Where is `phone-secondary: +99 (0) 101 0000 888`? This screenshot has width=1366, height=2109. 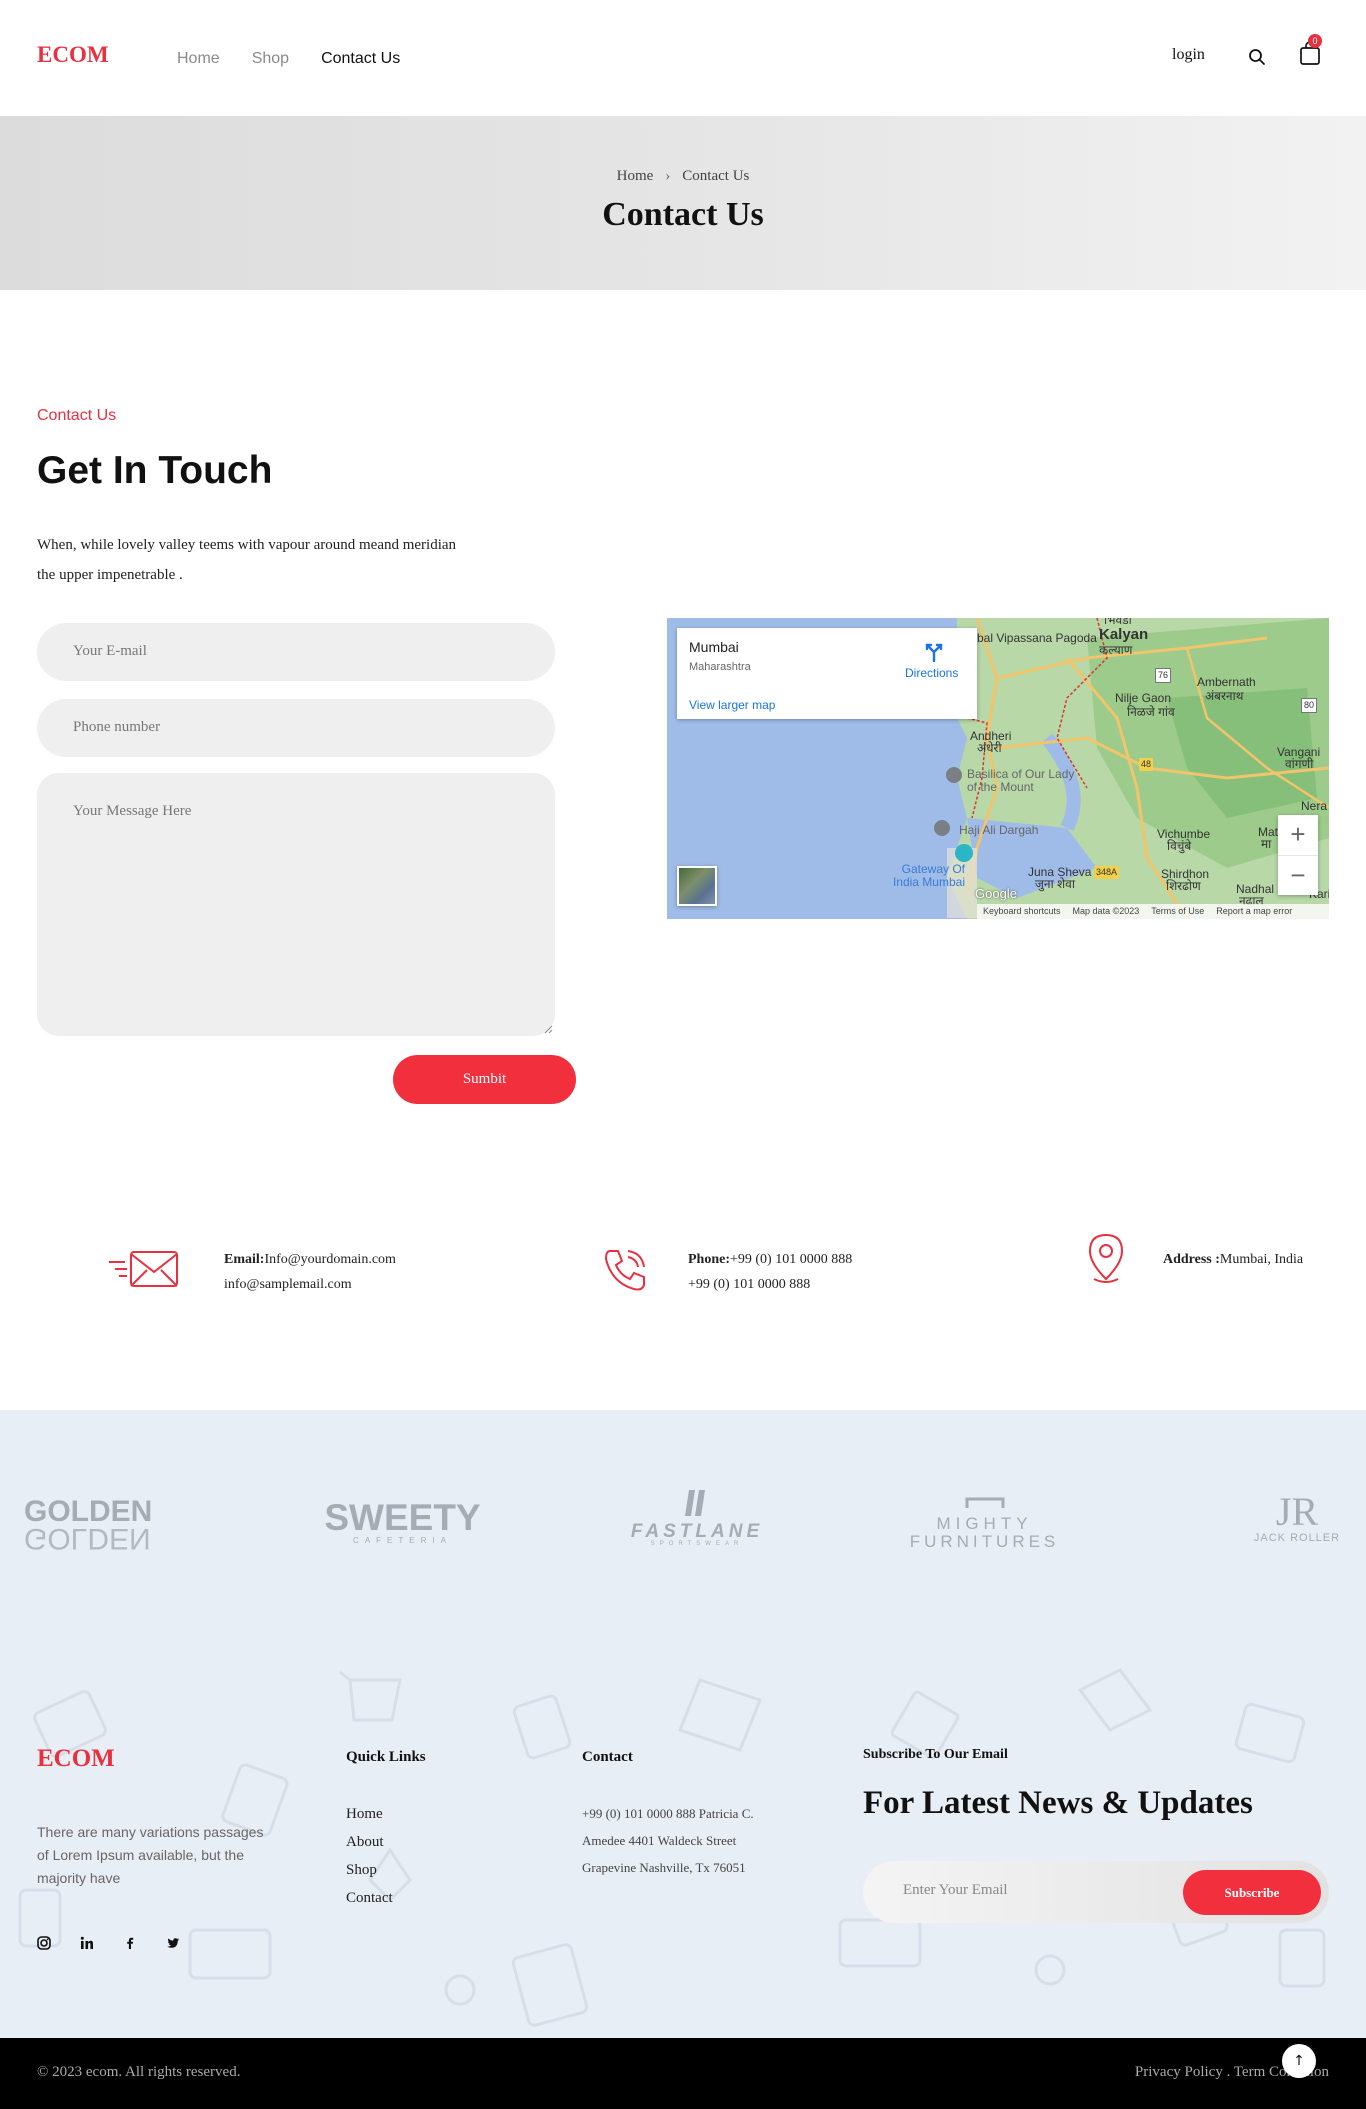
phone-secondary: +99 (0) 101 0000 888 is located at coordinates (749, 1284).